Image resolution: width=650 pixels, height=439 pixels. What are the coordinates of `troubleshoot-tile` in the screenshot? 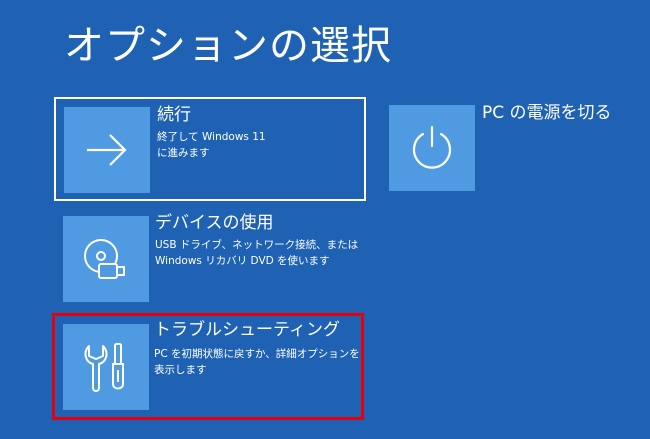 It's located at (106, 367).